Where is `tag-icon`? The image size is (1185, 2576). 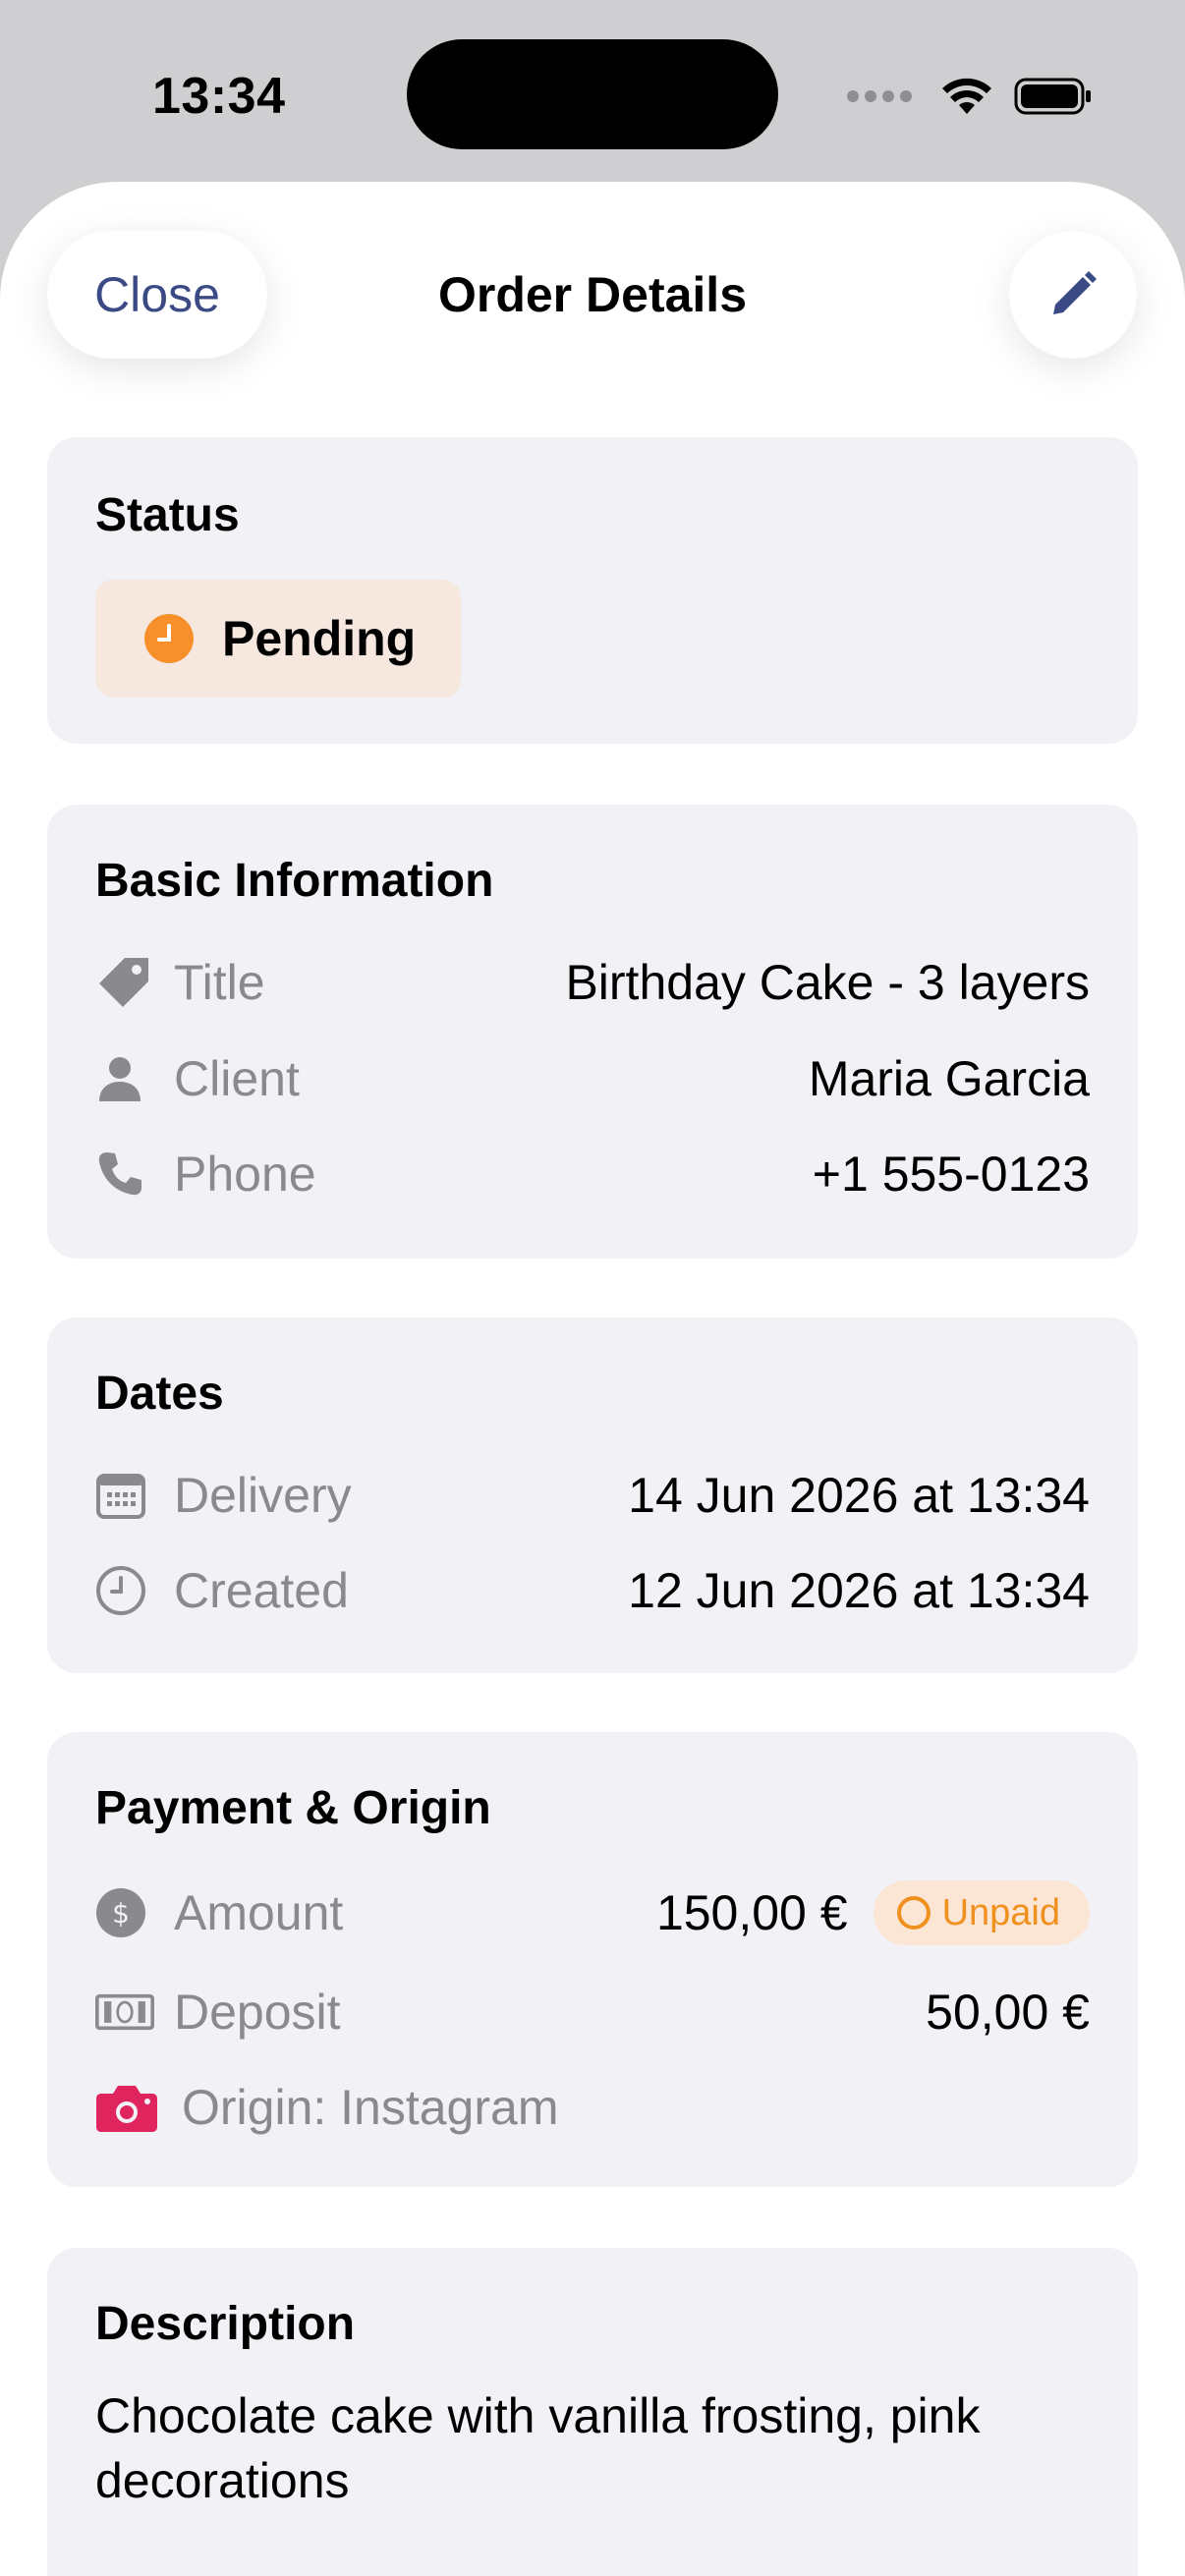
tag-icon is located at coordinates (124, 982).